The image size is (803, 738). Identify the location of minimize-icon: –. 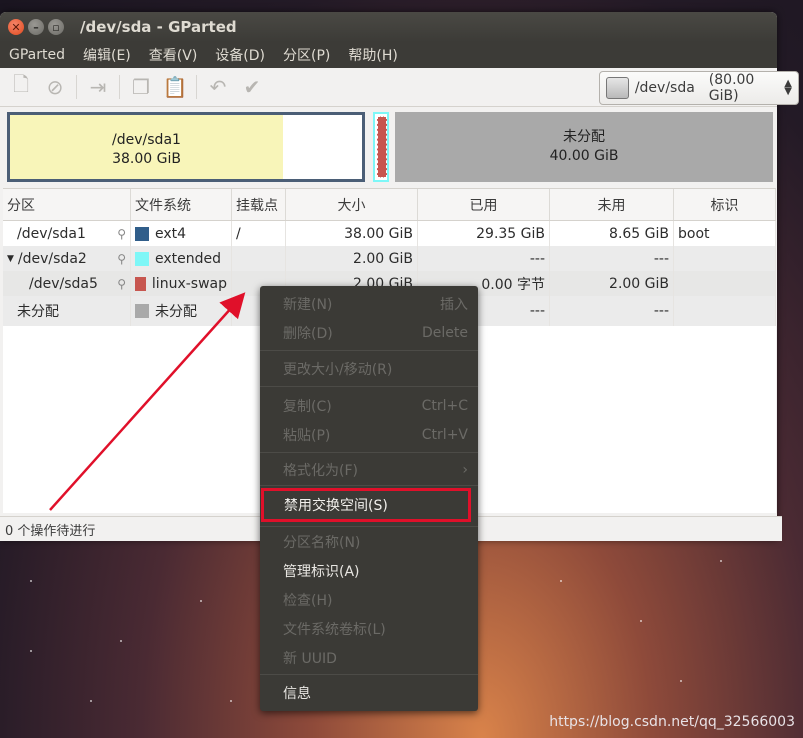
(36, 27).